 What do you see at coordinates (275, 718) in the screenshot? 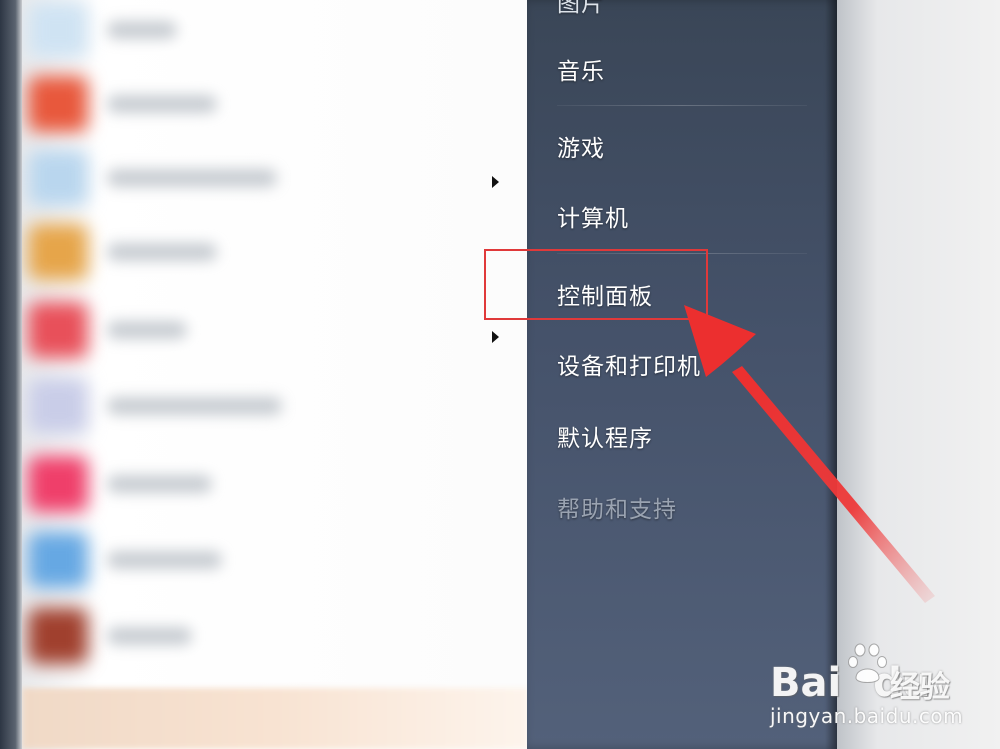
I see `all-programs-bar` at bounding box center [275, 718].